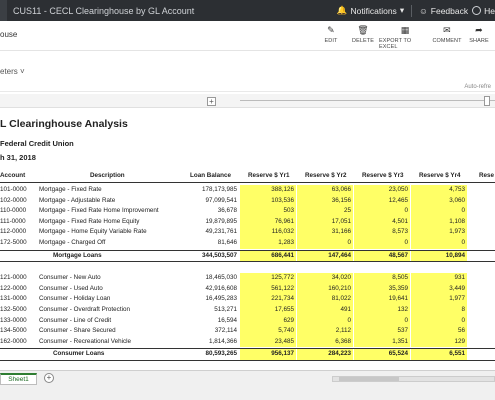  What do you see at coordinates (17, 243) in the screenshot?
I see `cell-acct: 172-5000` at bounding box center [17, 243].